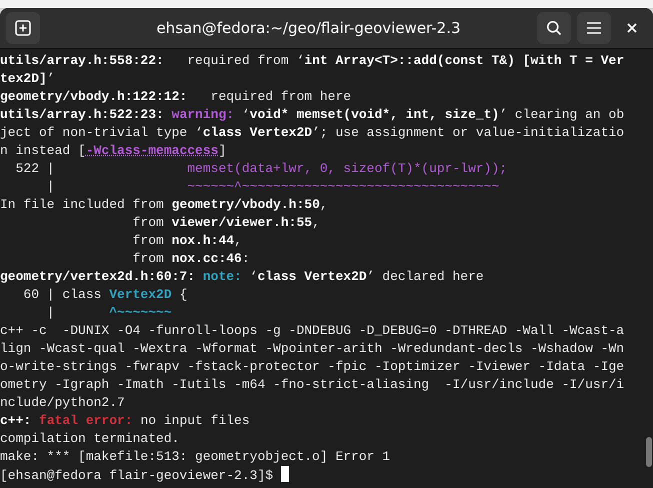 Image resolution: width=653 pixels, height=488 pixels. I want to click on terminal-line: 60 | class Vertex2D {, so click(105, 295).